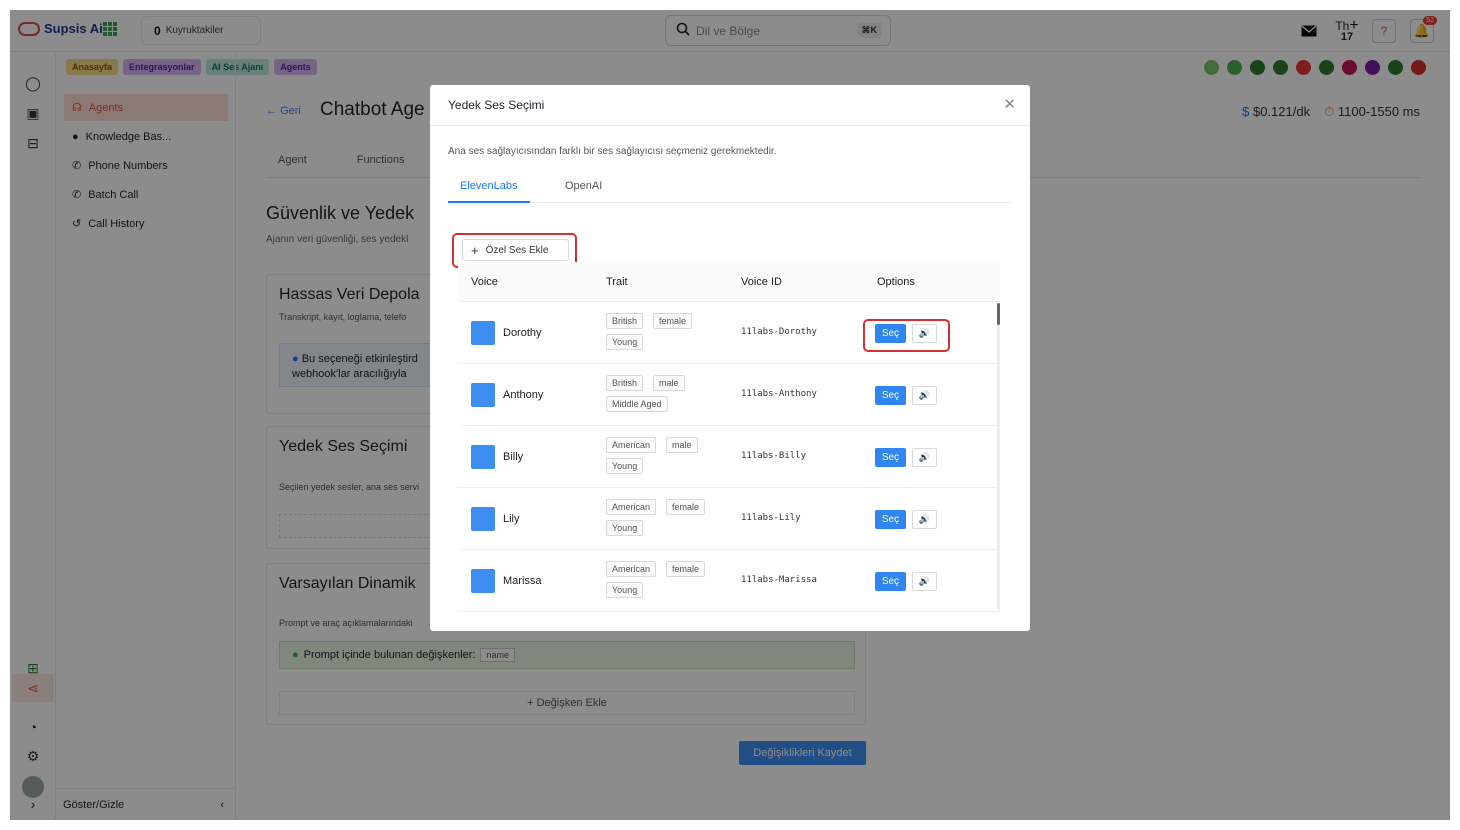 The height and width of the screenshot is (830, 1460). What do you see at coordinates (522, 581) in the screenshot?
I see `voice-name: Marissa` at bounding box center [522, 581].